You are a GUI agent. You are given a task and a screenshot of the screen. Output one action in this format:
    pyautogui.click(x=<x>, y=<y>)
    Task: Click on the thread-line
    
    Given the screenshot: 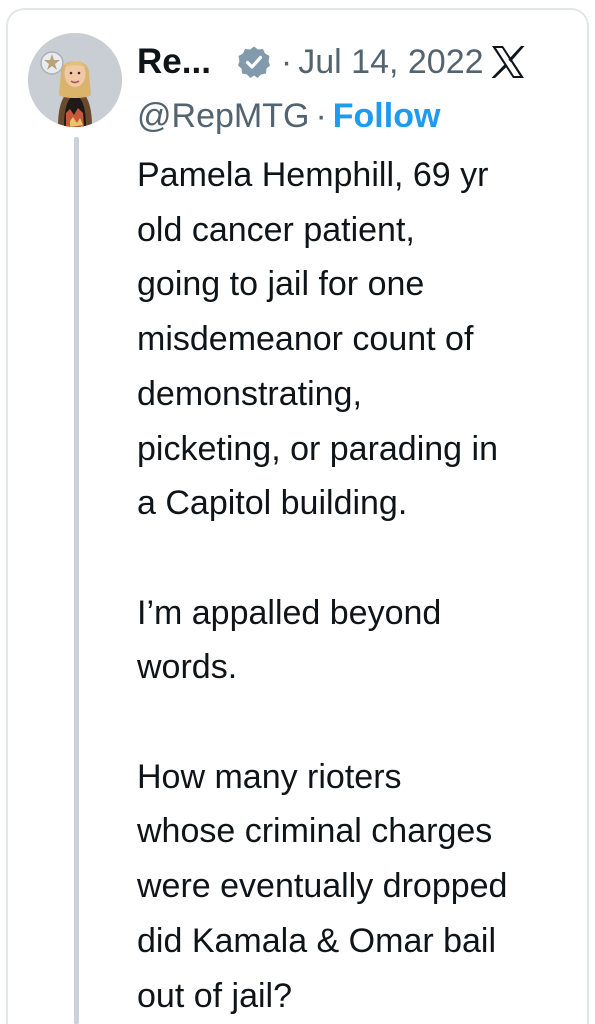 What is the action you would take?
    pyautogui.click(x=76, y=580)
    